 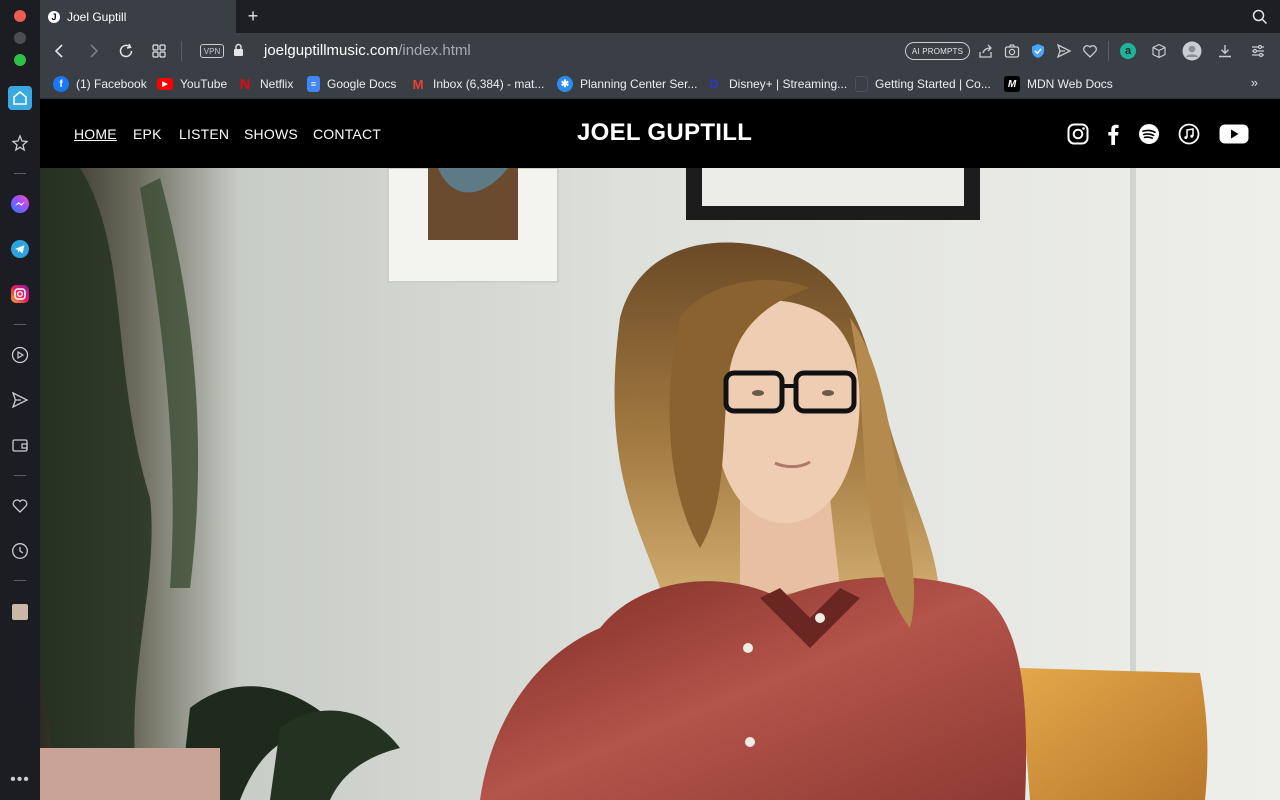 What do you see at coordinates (253, 16) in the screenshot?
I see `new-tab-button: +` at bounding box center [253, 16].